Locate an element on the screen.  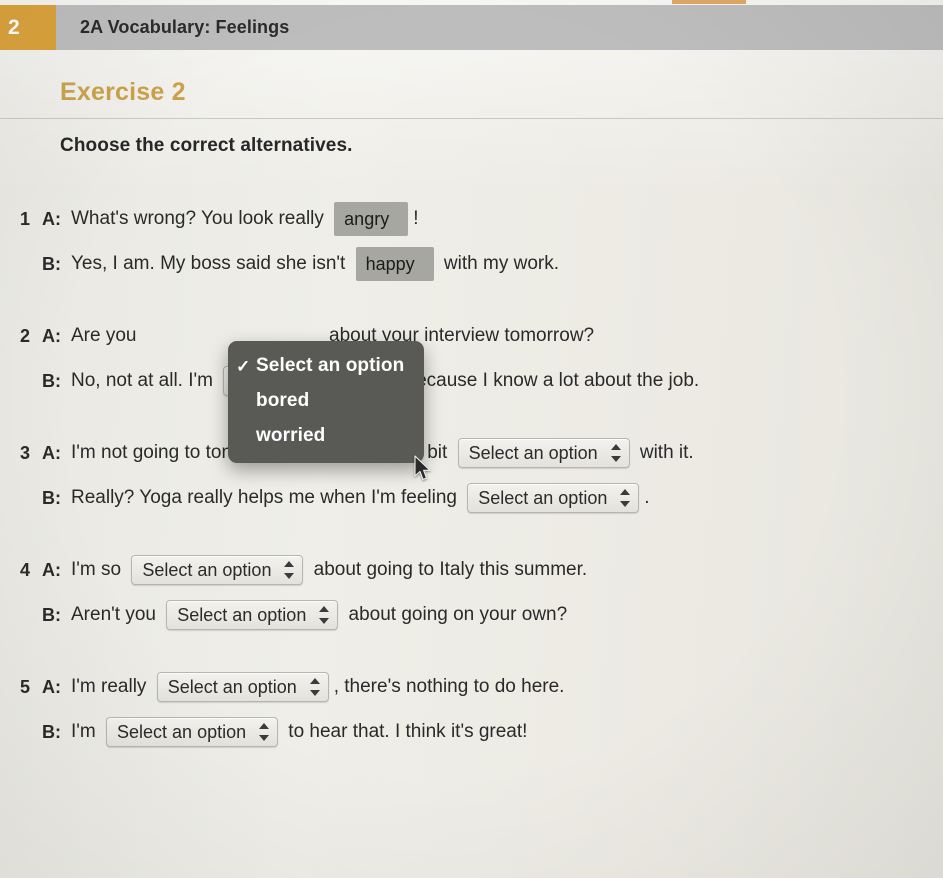
exercise-instruction: Choose the correct alternatives. is located at coordinates (206, 145).